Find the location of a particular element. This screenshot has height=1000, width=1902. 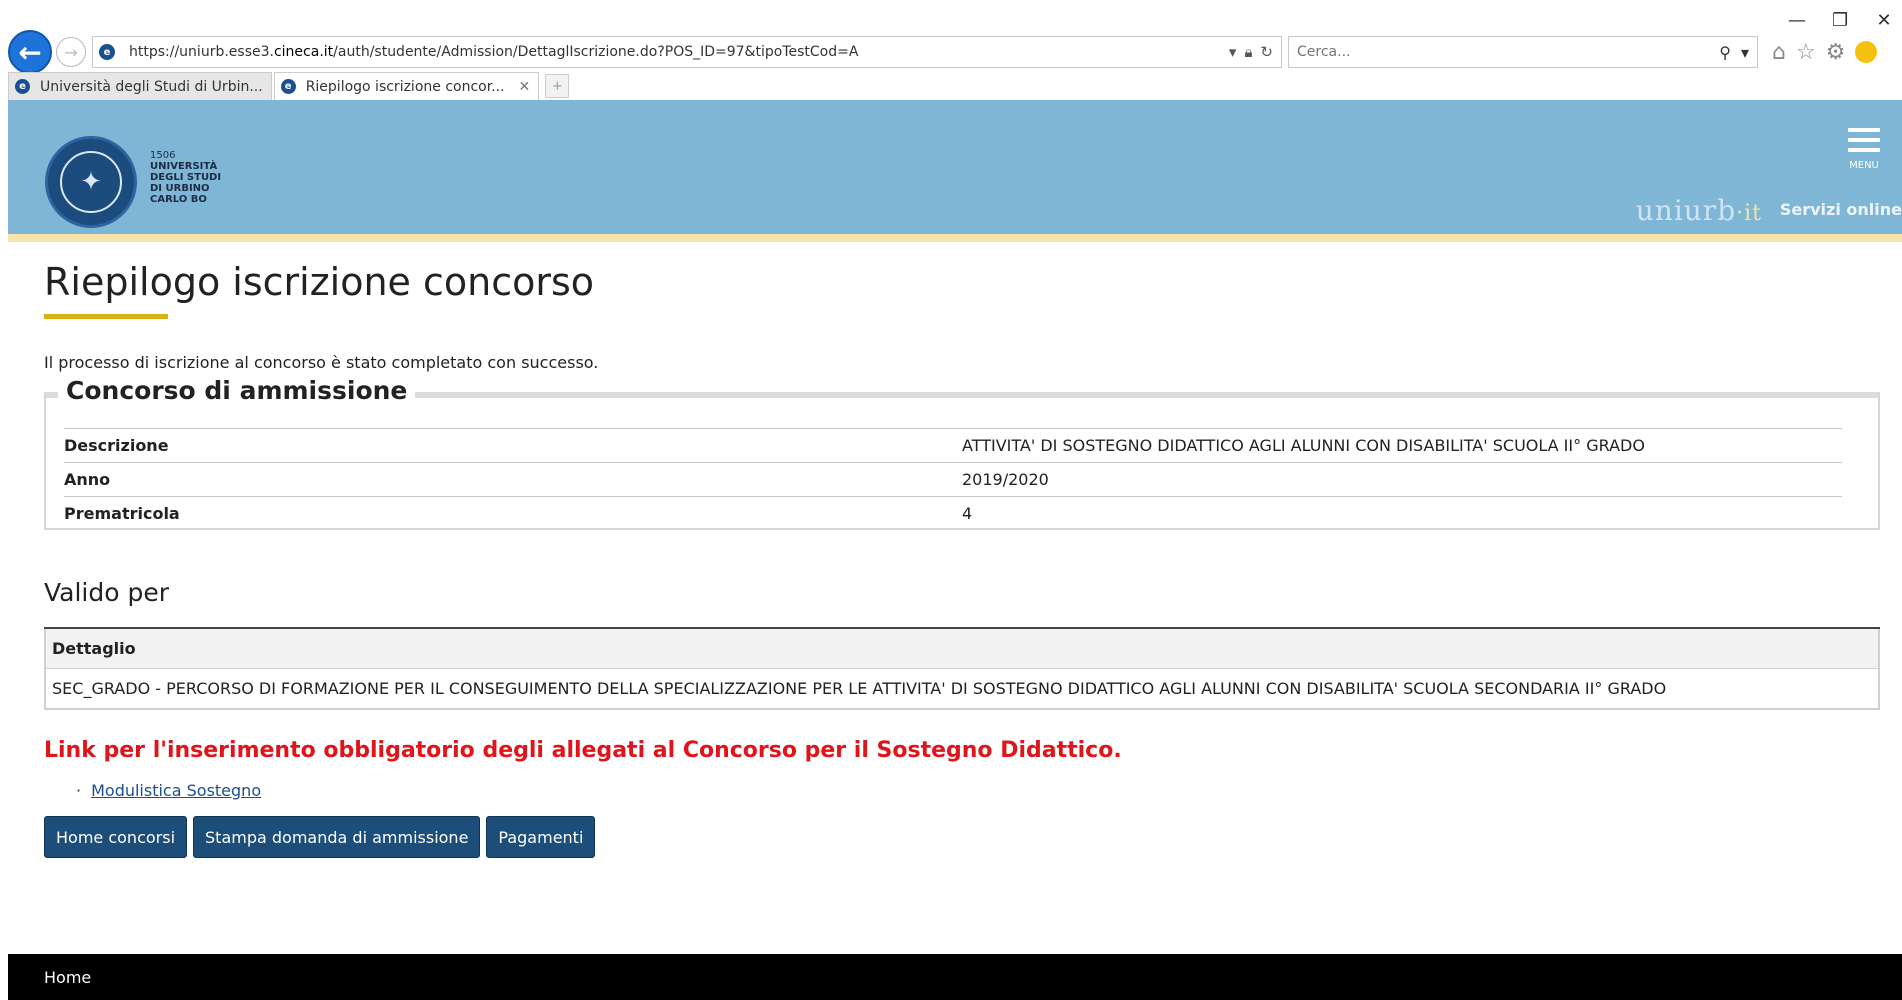

row-value: 4 is located at coordinates (967, 514).